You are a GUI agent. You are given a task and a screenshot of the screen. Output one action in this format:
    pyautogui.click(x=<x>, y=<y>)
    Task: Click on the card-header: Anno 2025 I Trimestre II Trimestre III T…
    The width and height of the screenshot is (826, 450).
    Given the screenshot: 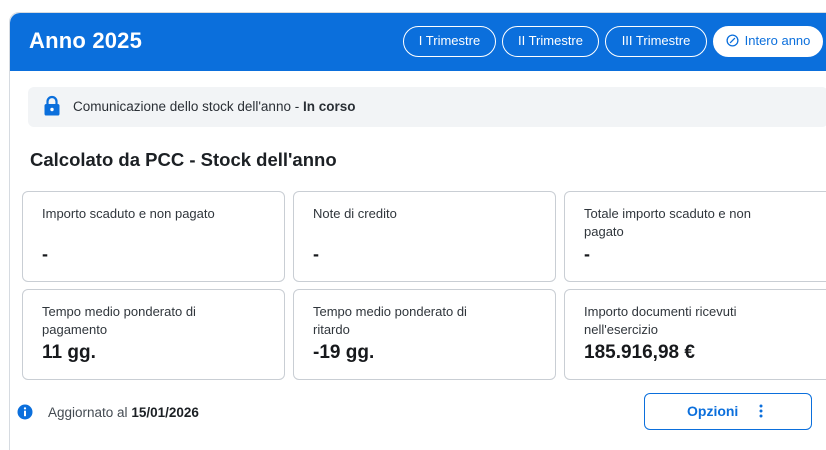 What is the action you would take?
    pyautogui.click(x=418, y=42)
    